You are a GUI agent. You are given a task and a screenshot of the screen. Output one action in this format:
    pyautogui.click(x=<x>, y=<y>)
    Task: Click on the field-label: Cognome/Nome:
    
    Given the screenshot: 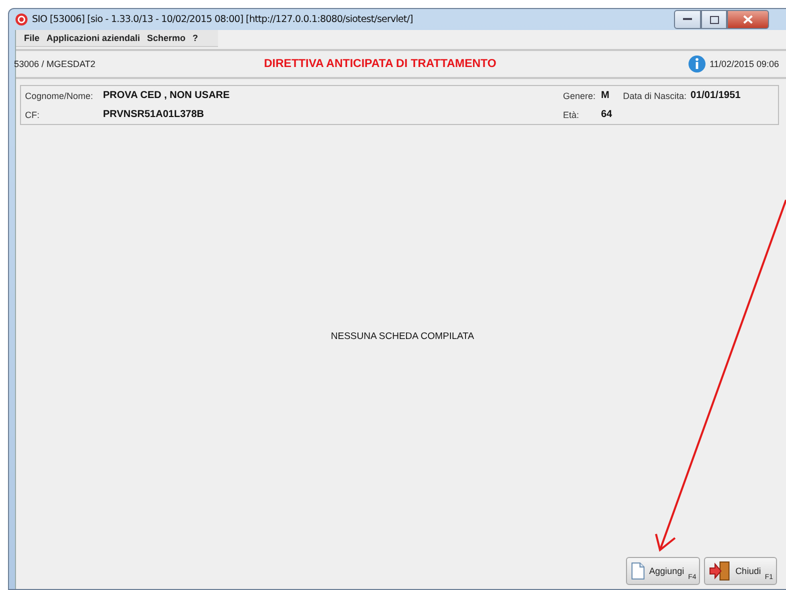 What is the action you would take?
    pyautogui.click(x=59, y=95)
    